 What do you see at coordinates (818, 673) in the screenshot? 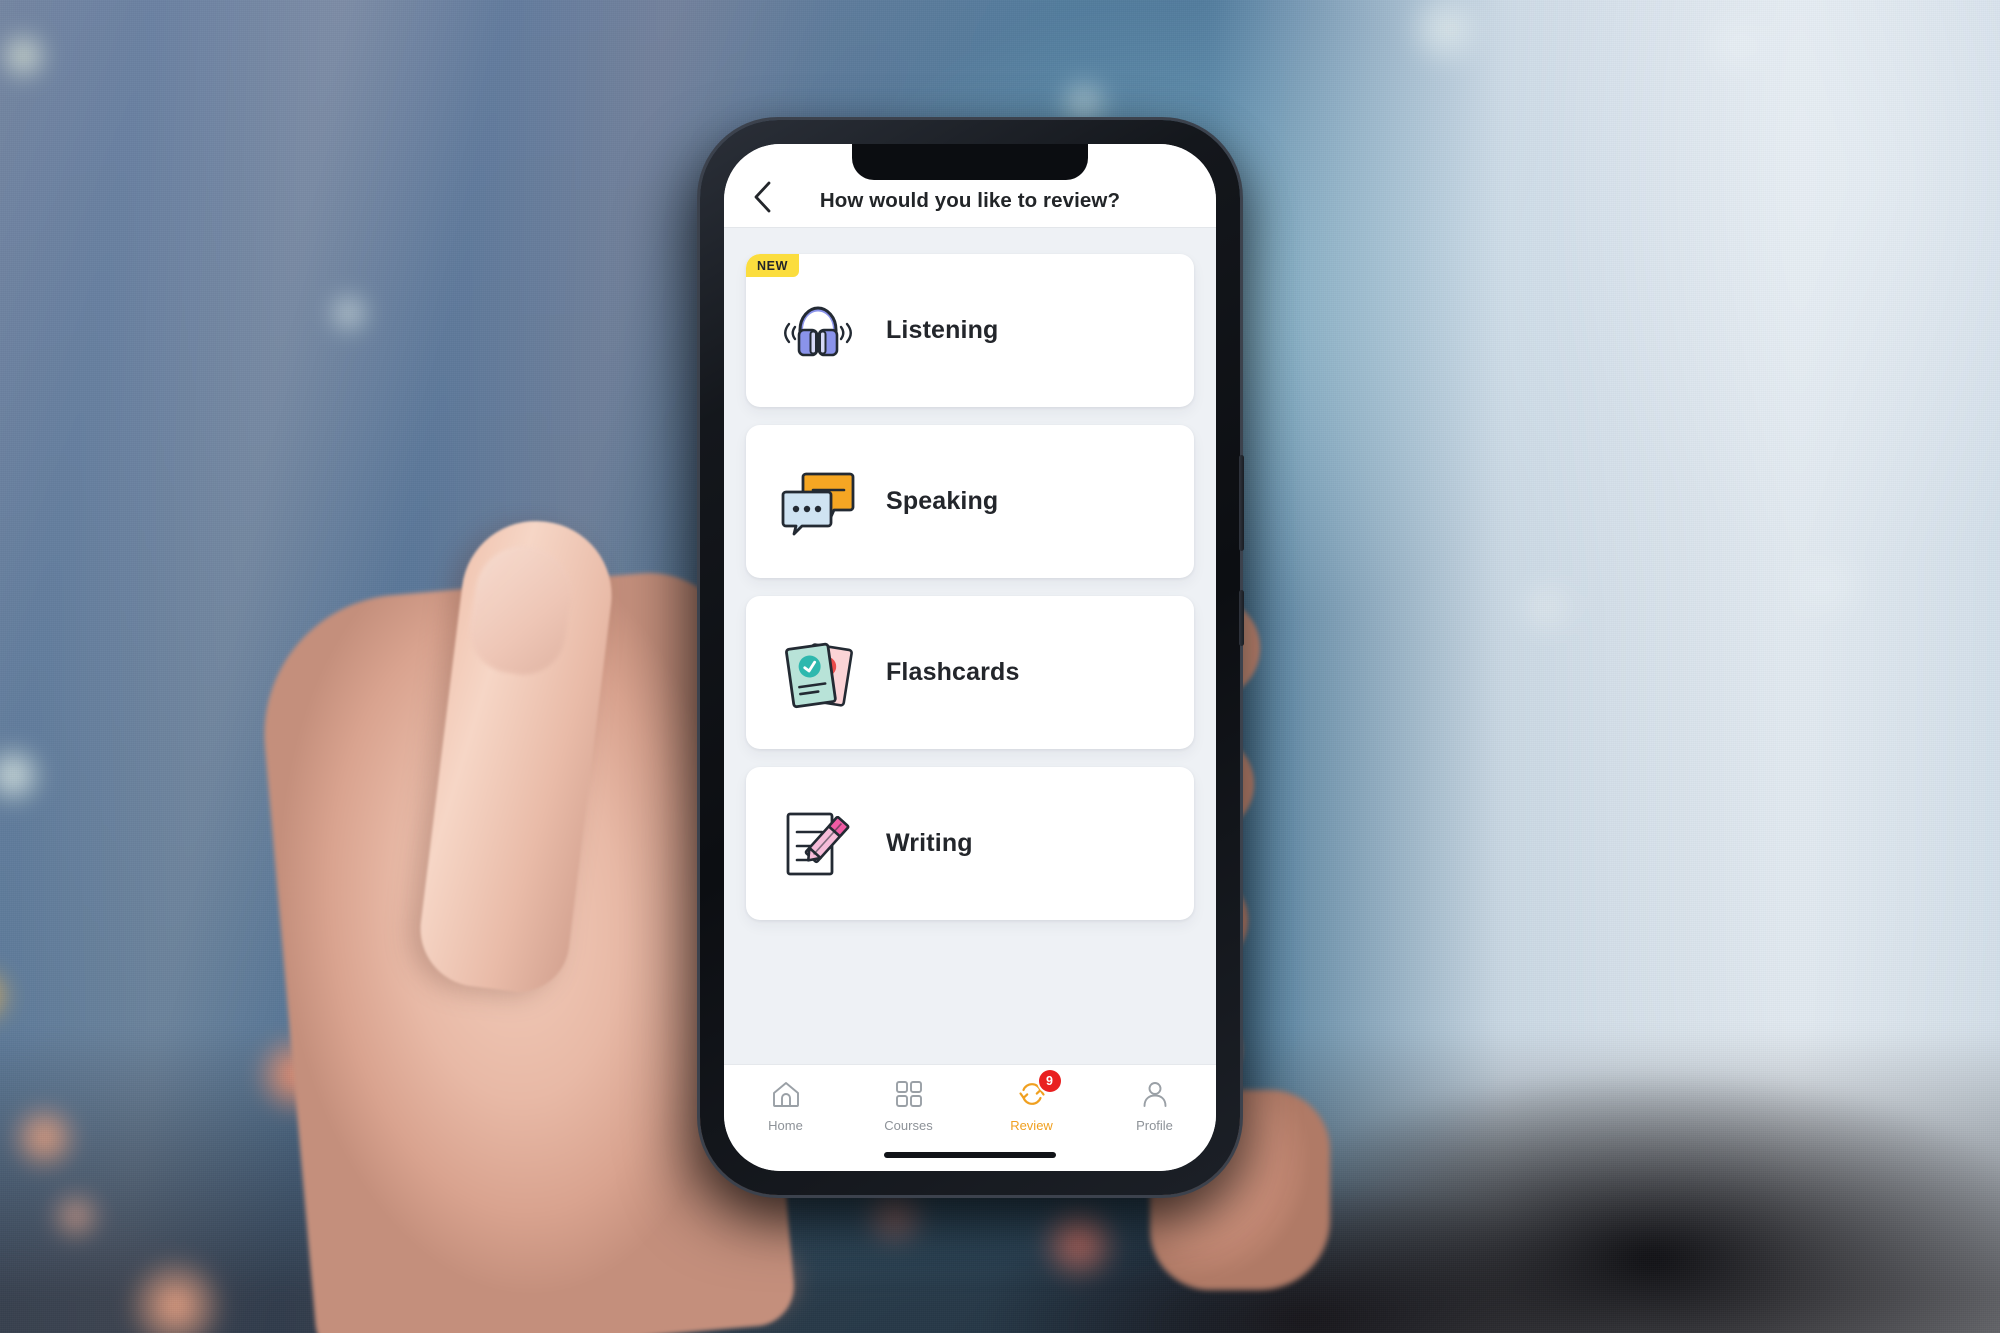
I see `flashcards-icon` at bounding box center [818, 673].